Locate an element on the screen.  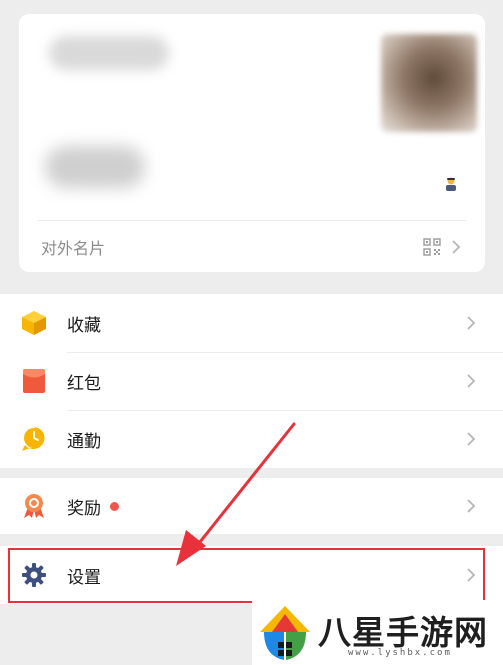
menu-item-label: 红包 is located at coordinates (84, 383).